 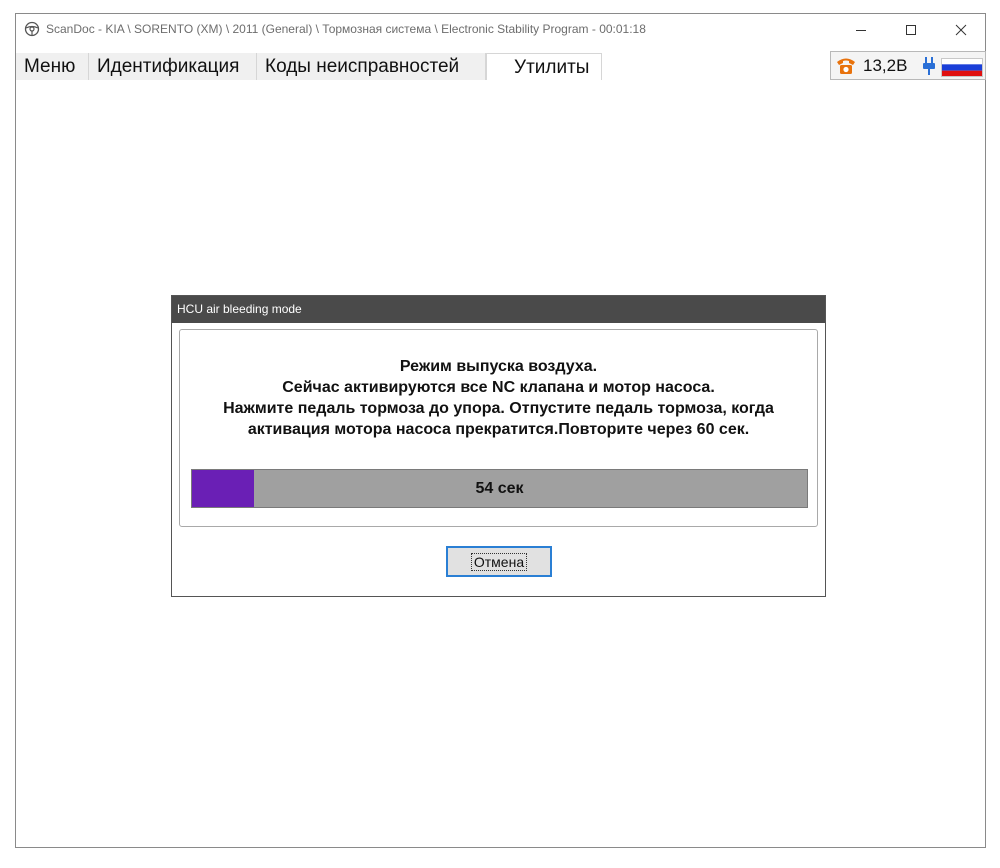 I want to click on dialog-title: HCU air bleeding mode, so click(x=498, y=309).